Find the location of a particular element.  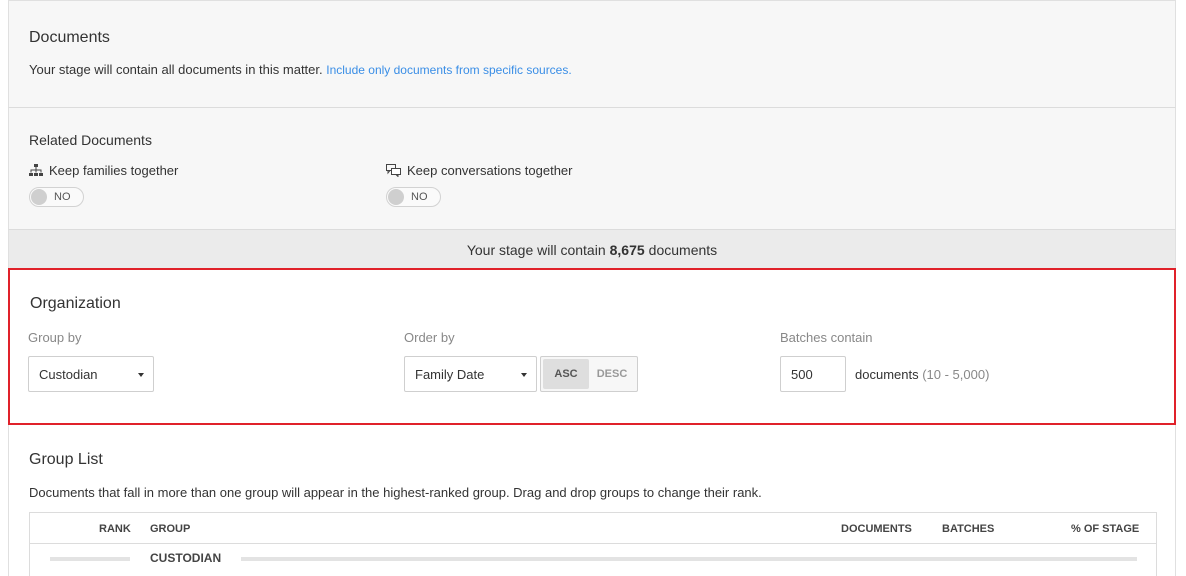

batch-suffix-text: documents is located at coordinates (887, 374).